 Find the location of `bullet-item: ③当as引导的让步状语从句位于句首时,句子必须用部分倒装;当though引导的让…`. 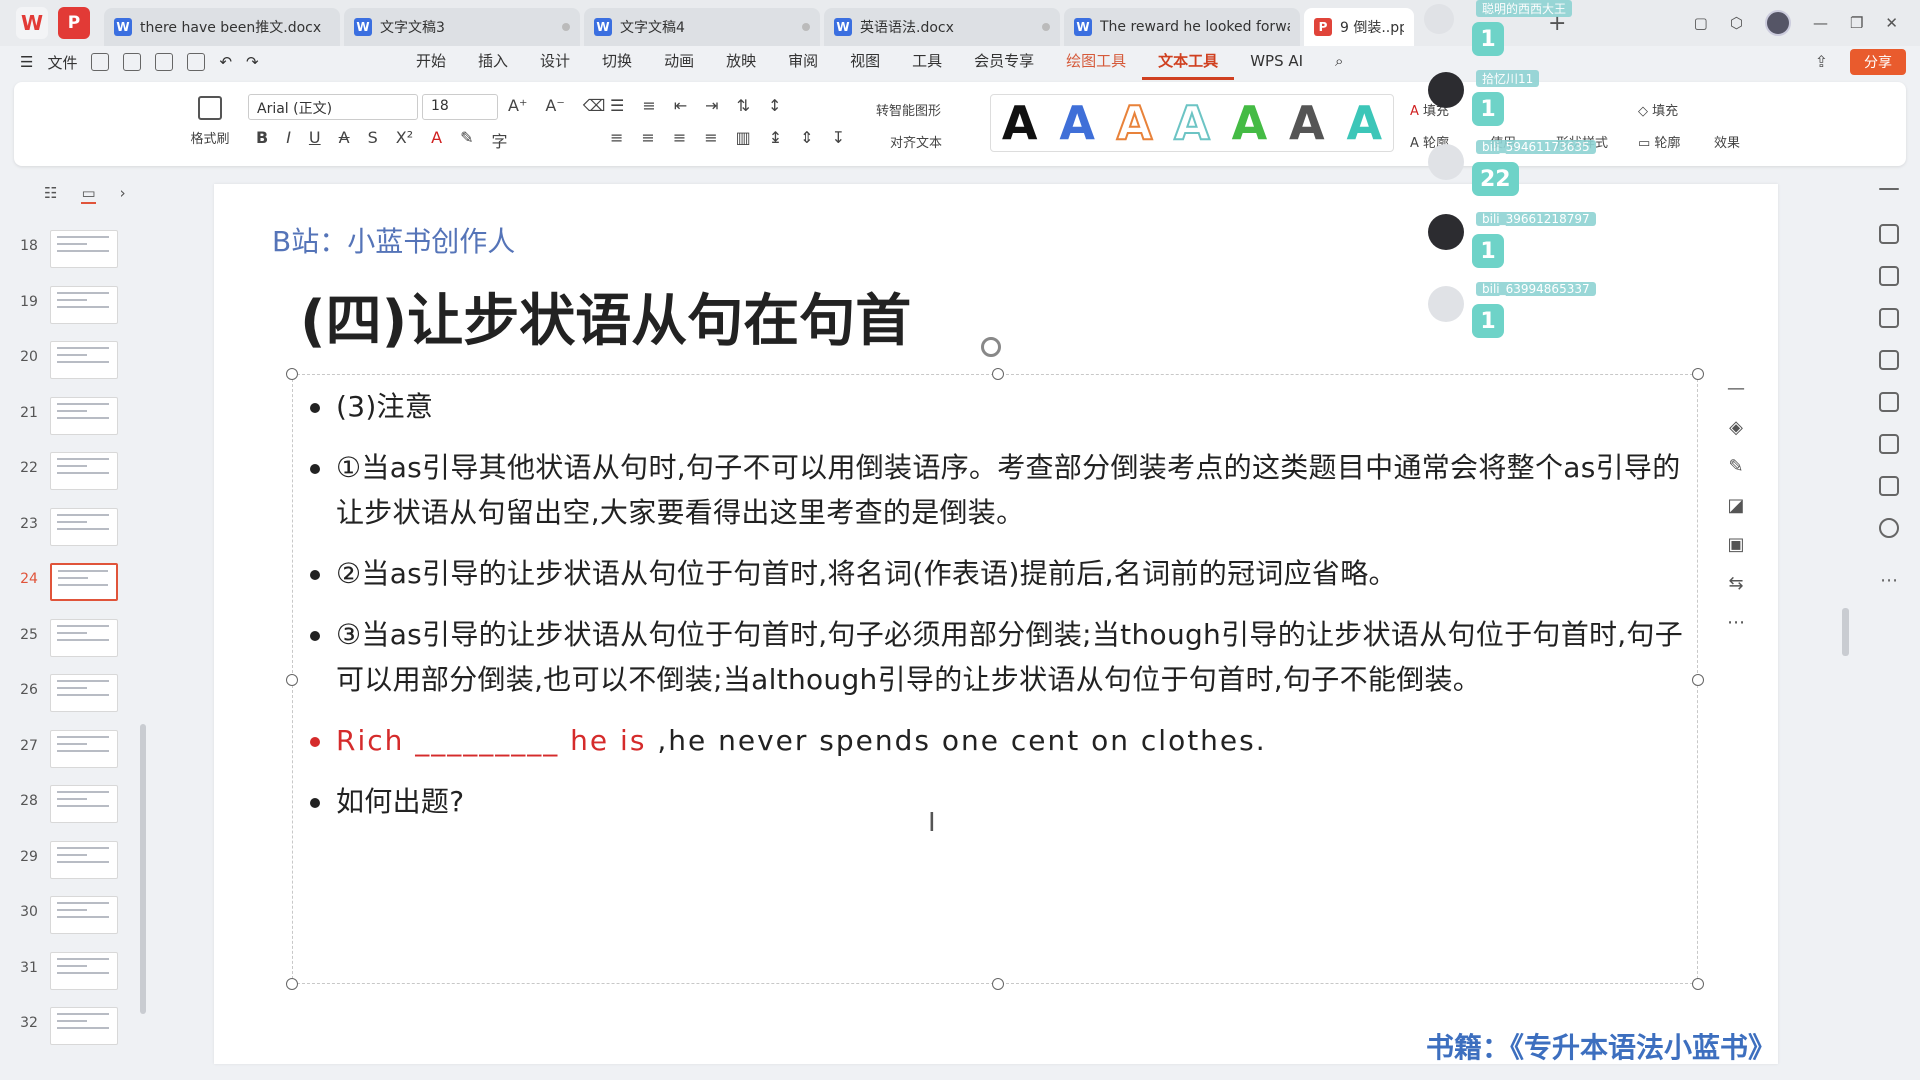

bullet-item: ③当as引导的让步状语从句位于句首时,句子必须用部分倒装;当though引导的让… is located at coordinates (996, 657).